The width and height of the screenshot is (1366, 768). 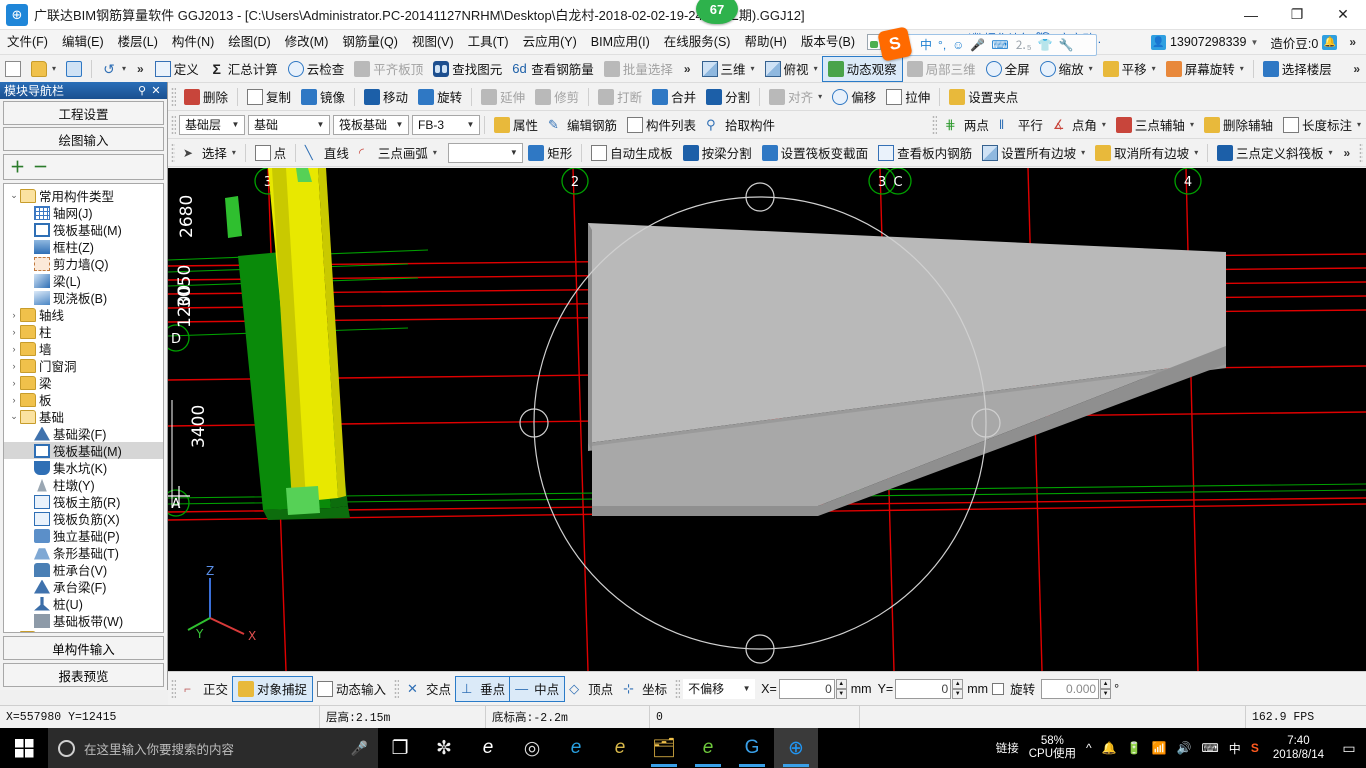 What do you see at coordinates (83, 552) in the screenshot?
I see `tree-item: 条形基础(T)` at bounding box center [83, 552].